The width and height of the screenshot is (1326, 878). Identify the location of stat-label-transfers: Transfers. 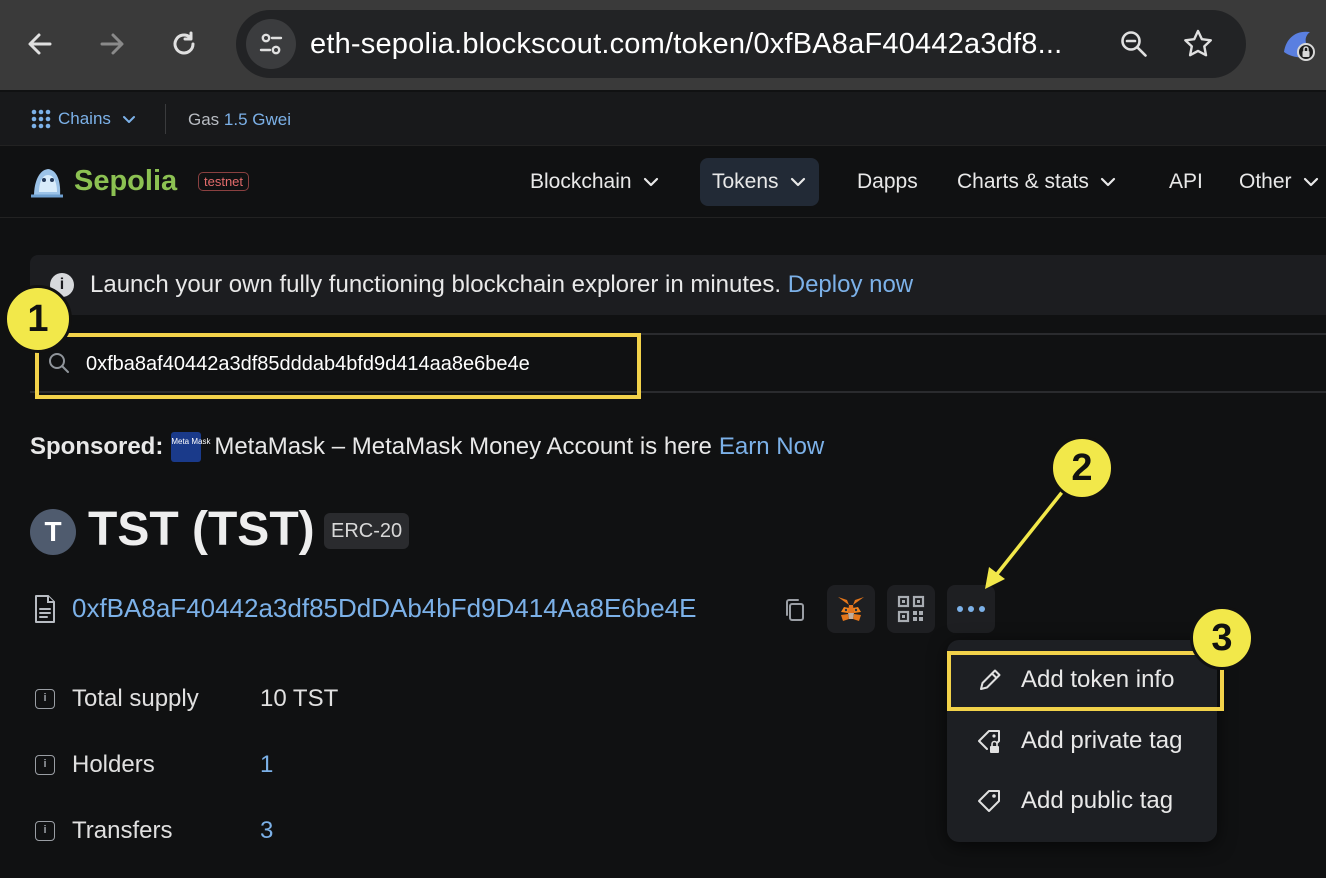
(122, 830).